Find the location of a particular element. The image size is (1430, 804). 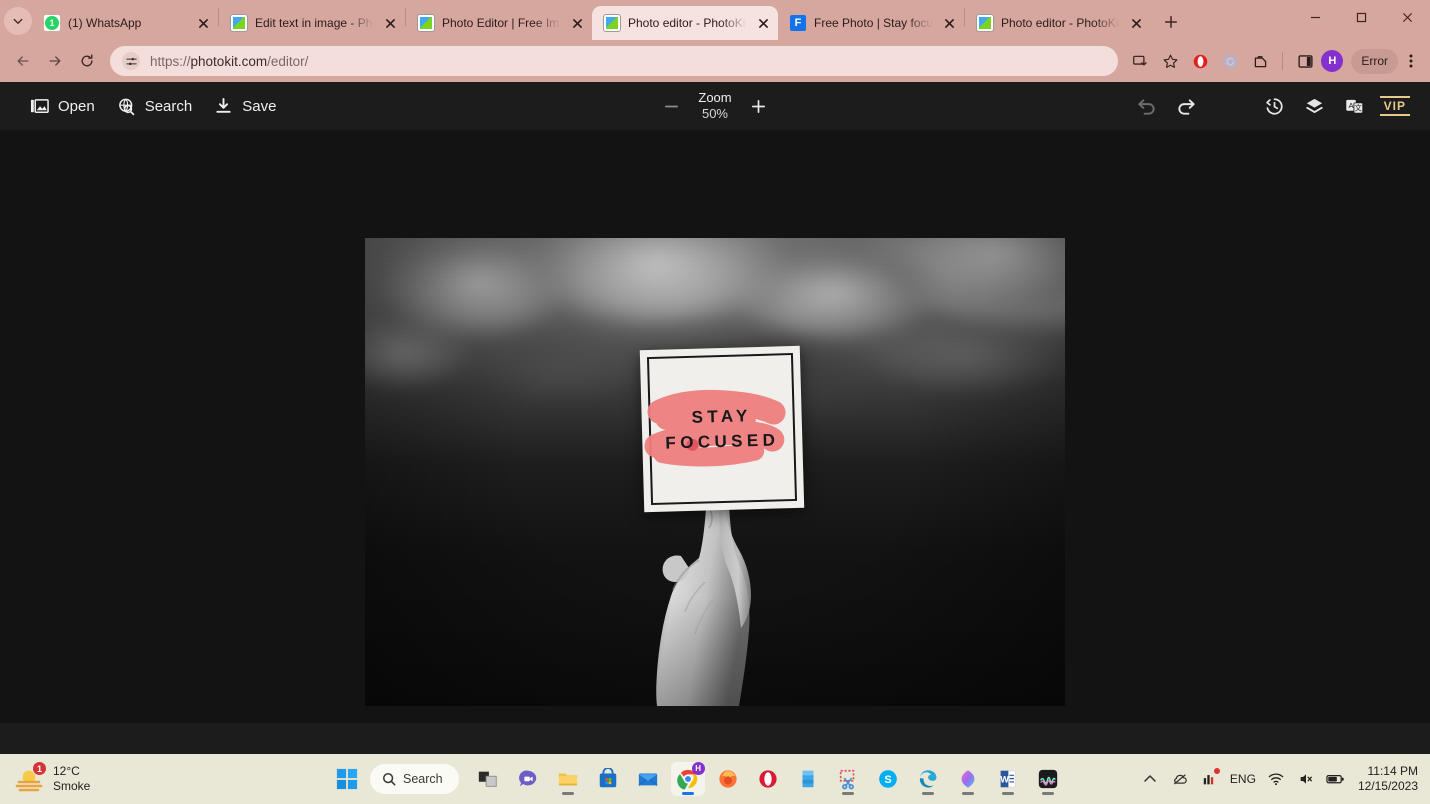

task-view-icon is located at coordinates (487, 779).